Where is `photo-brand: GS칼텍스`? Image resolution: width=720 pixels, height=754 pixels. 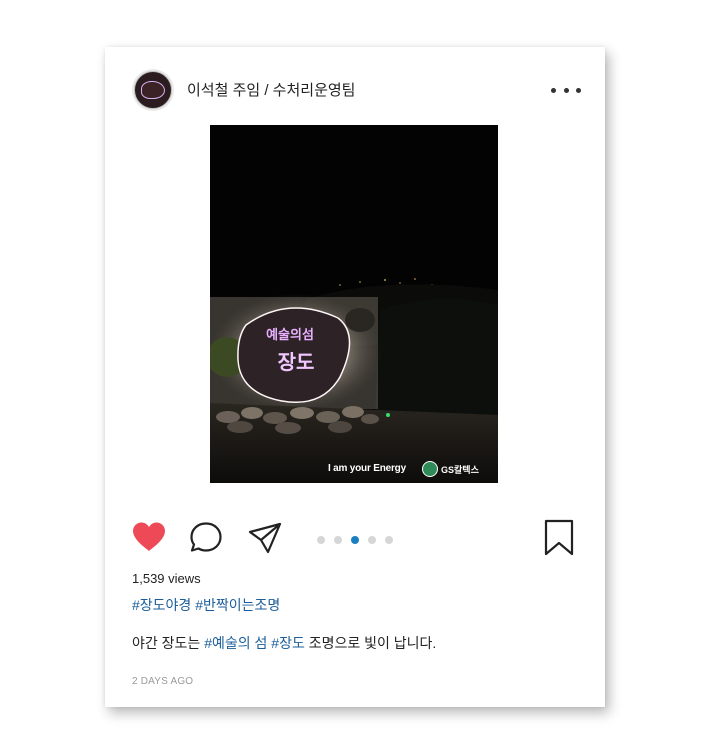
photo-brand: GS칼텍스 is located at coordinates (450, 469).